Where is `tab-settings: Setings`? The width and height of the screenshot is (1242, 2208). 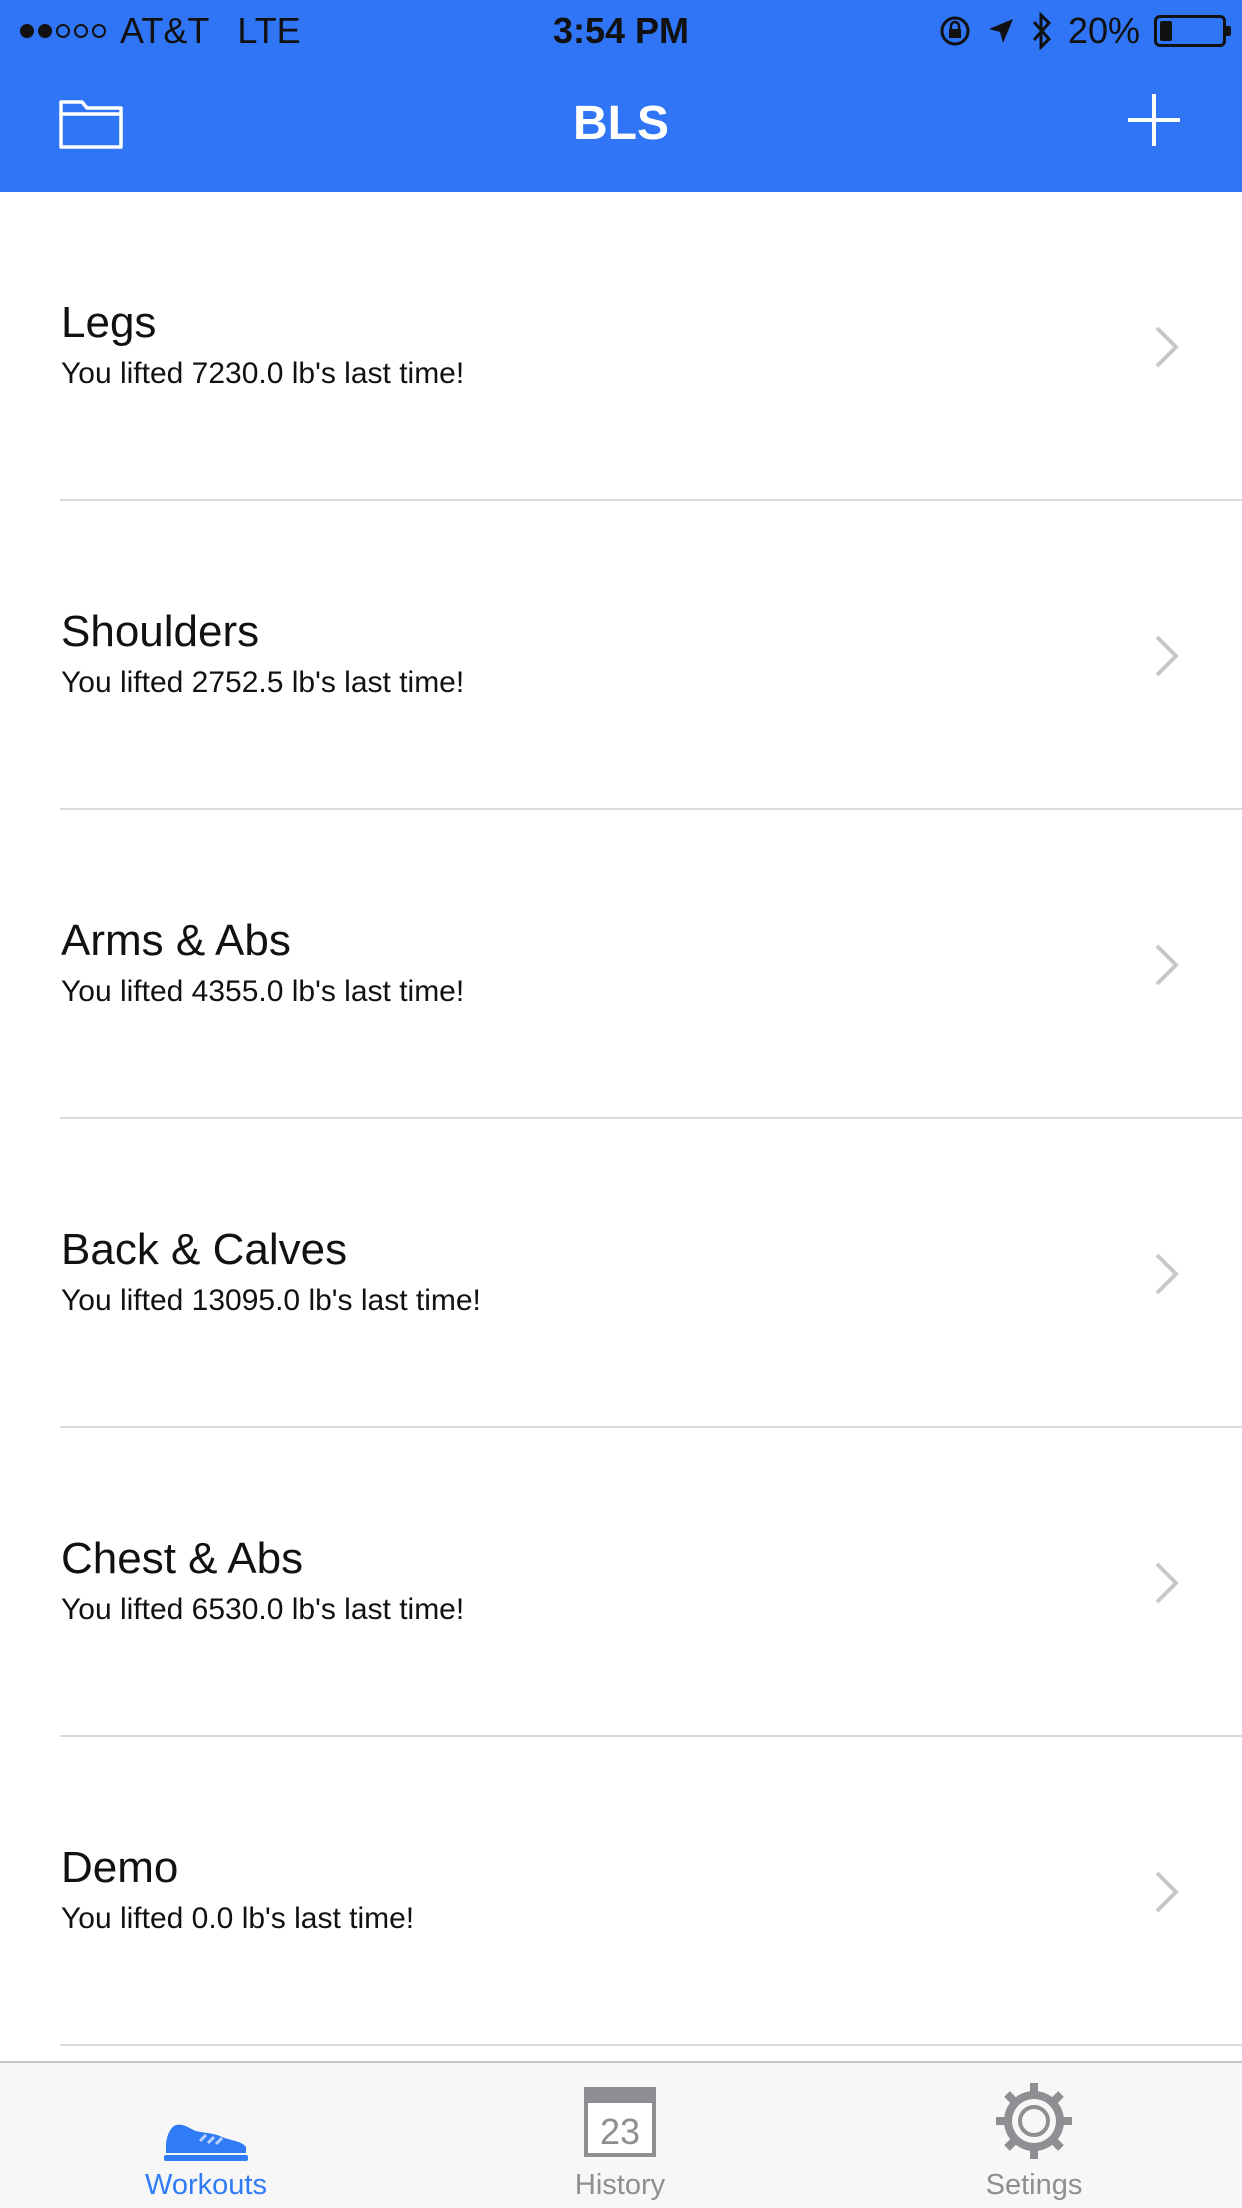
tab-settings: Setings is located at coordinates (1034, 2135).